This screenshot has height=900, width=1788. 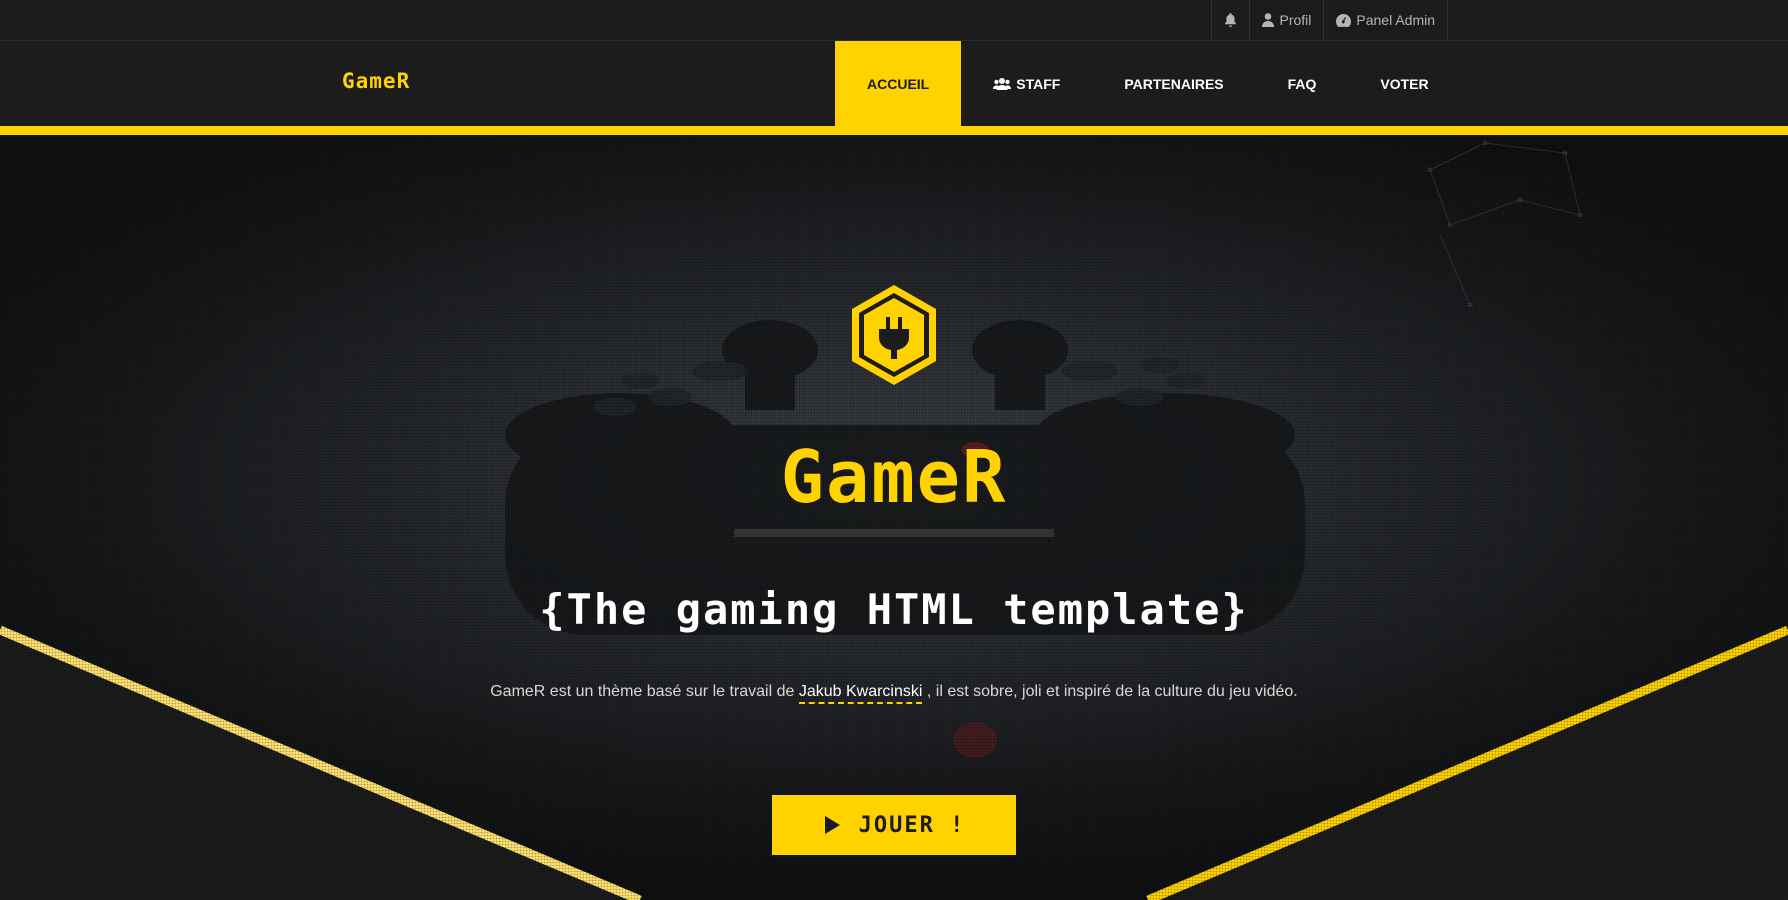 I want to click on nav-item-faq: FAQ, so click(x=1302, y=83).